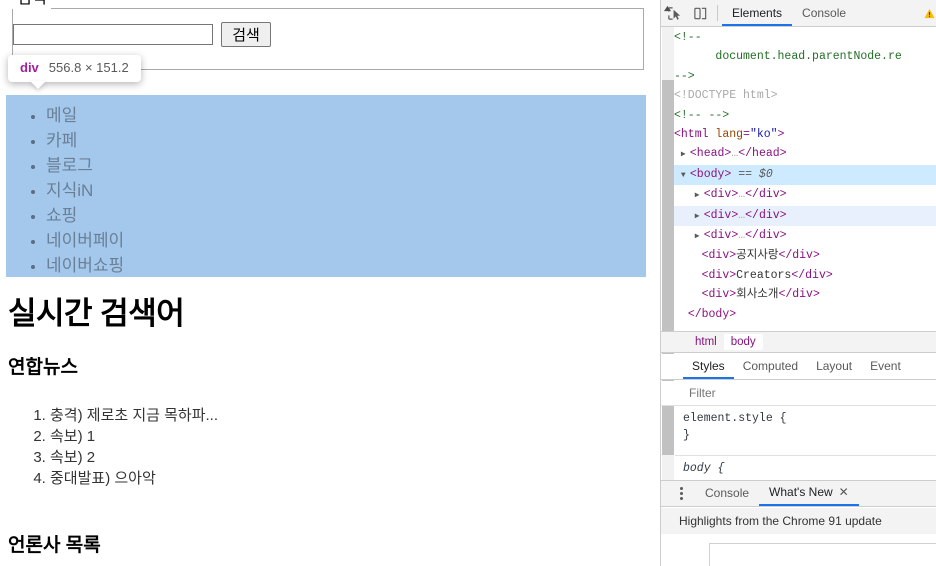  I want to click on list-item: 메일, so click(346, 115).